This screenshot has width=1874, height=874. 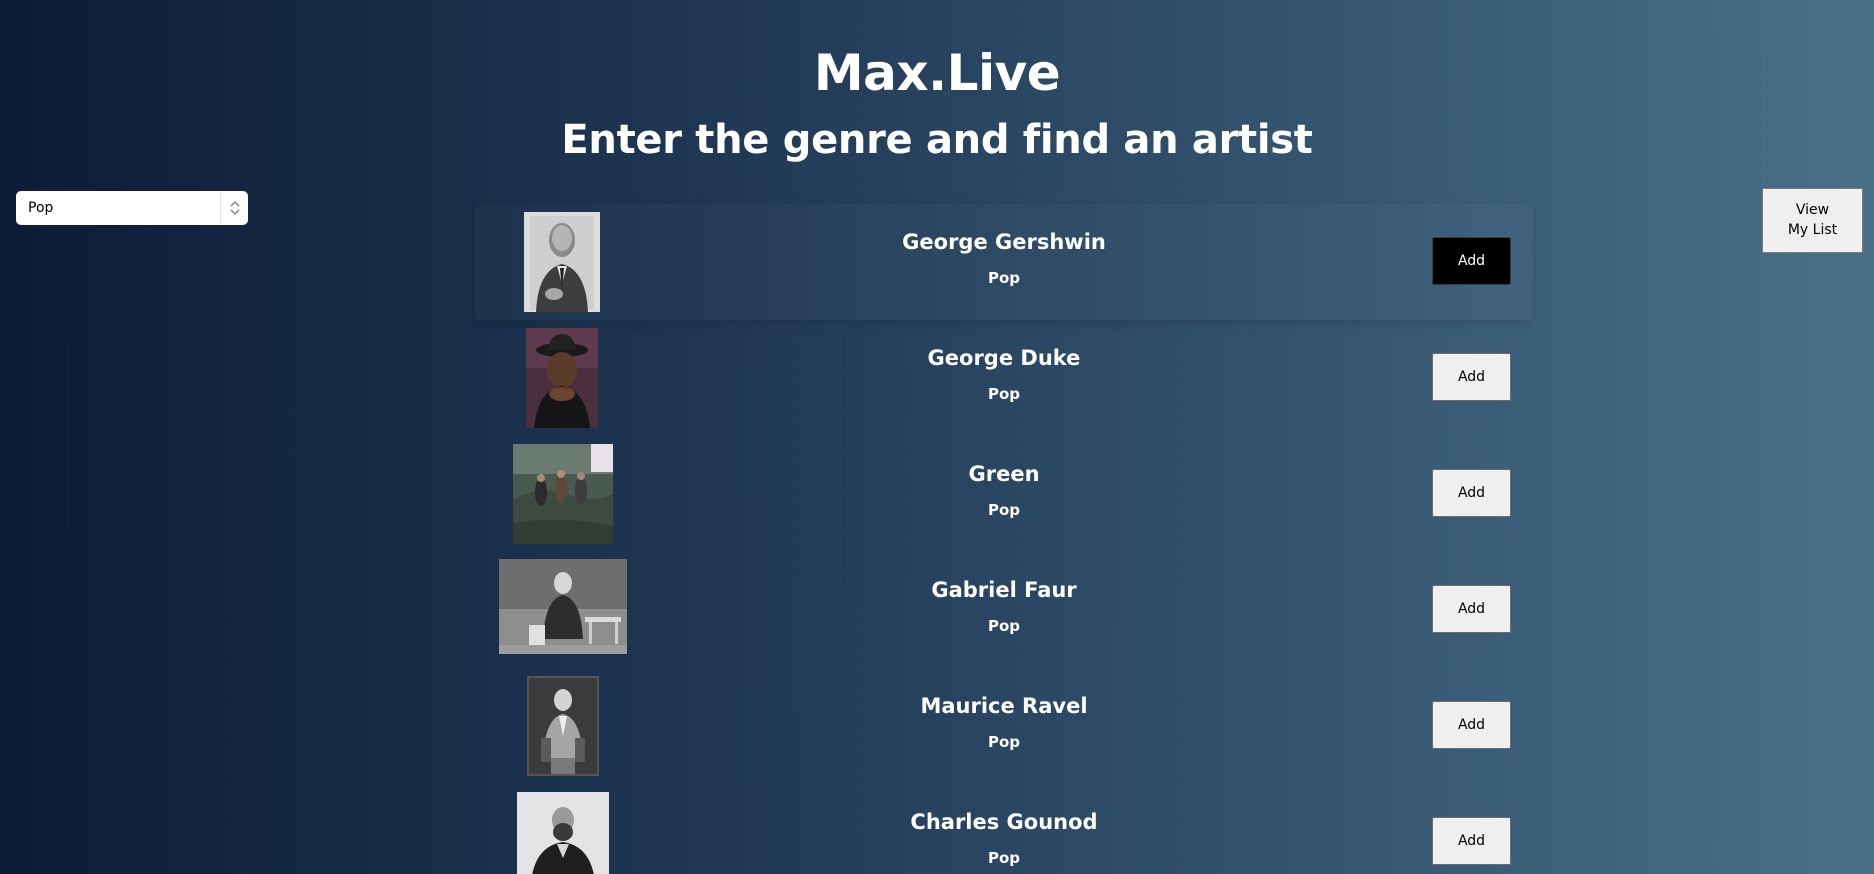 What do you see at coordinates (1004, 494) in the screenshot?
I see `artist-row: Green Pop Add` at bounding box center [1004, 494].